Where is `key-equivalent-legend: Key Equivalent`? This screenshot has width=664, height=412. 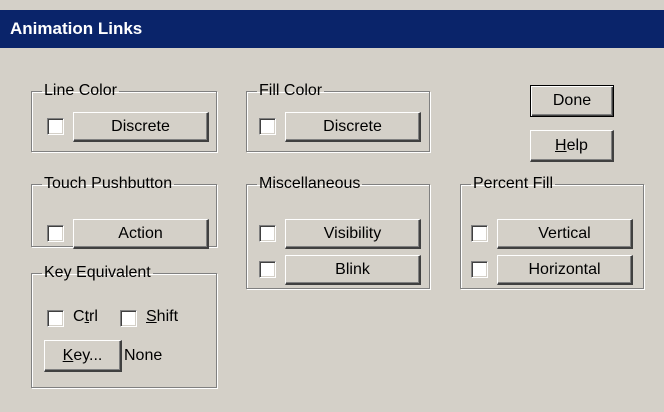 key-equivalent-legend: Key Equivalent is located at coordinates (97, 272).